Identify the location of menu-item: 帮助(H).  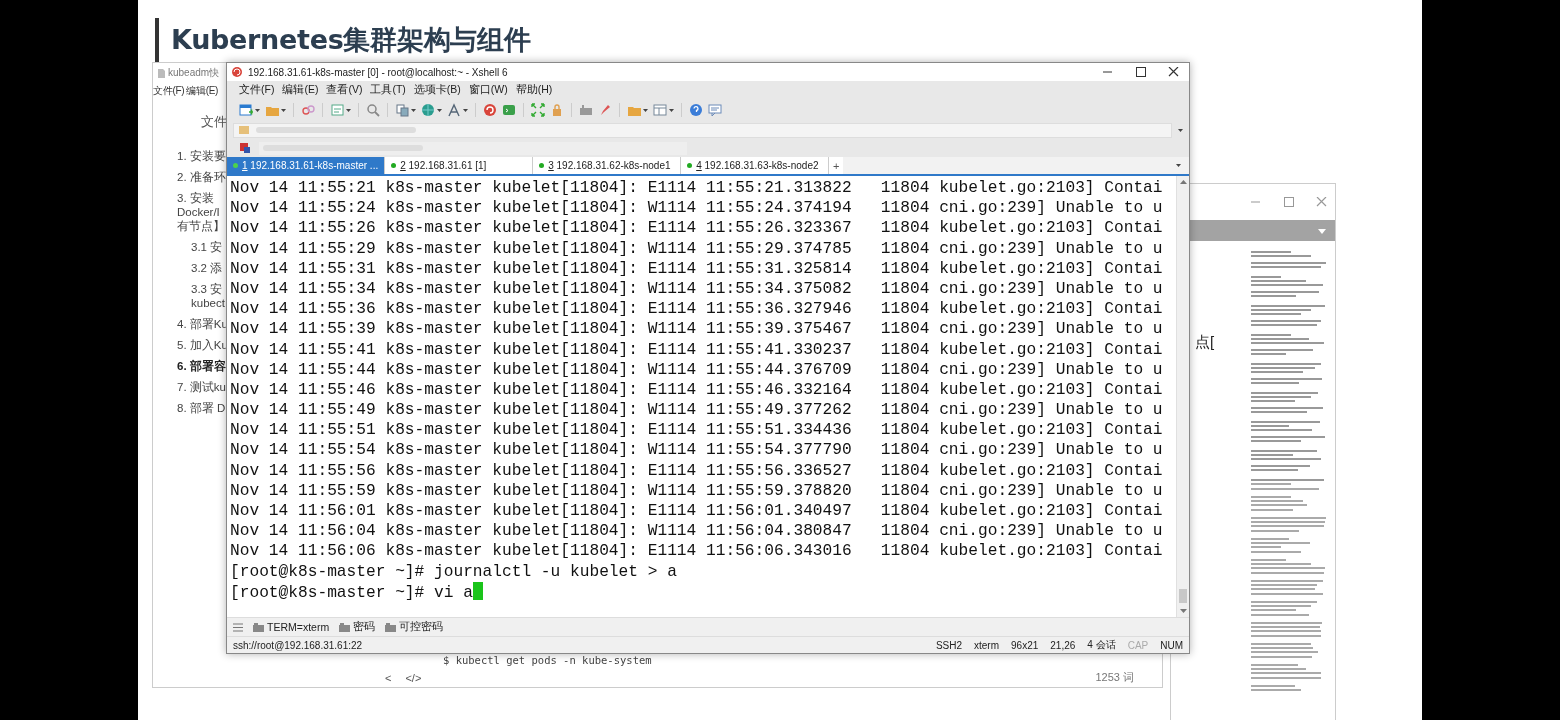
(534, 90).